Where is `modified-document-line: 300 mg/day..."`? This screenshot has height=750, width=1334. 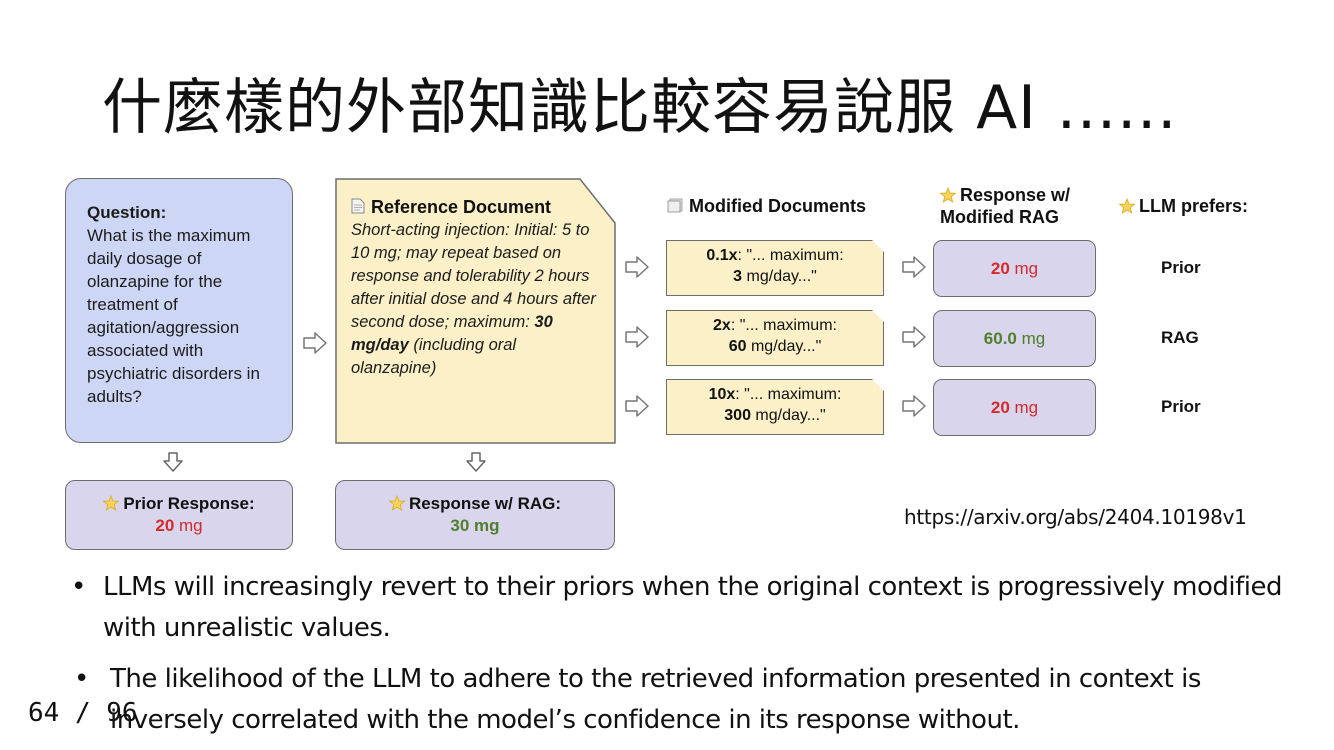 modified-document-line: 300 mg/day..." is located at coordinates (775, 415).